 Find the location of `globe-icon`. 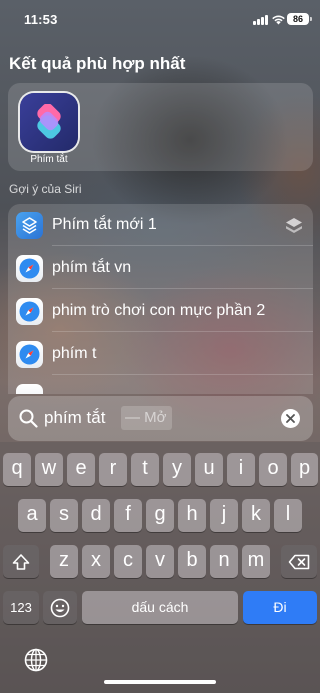

globe-icon is located at coordinates (36, 660).